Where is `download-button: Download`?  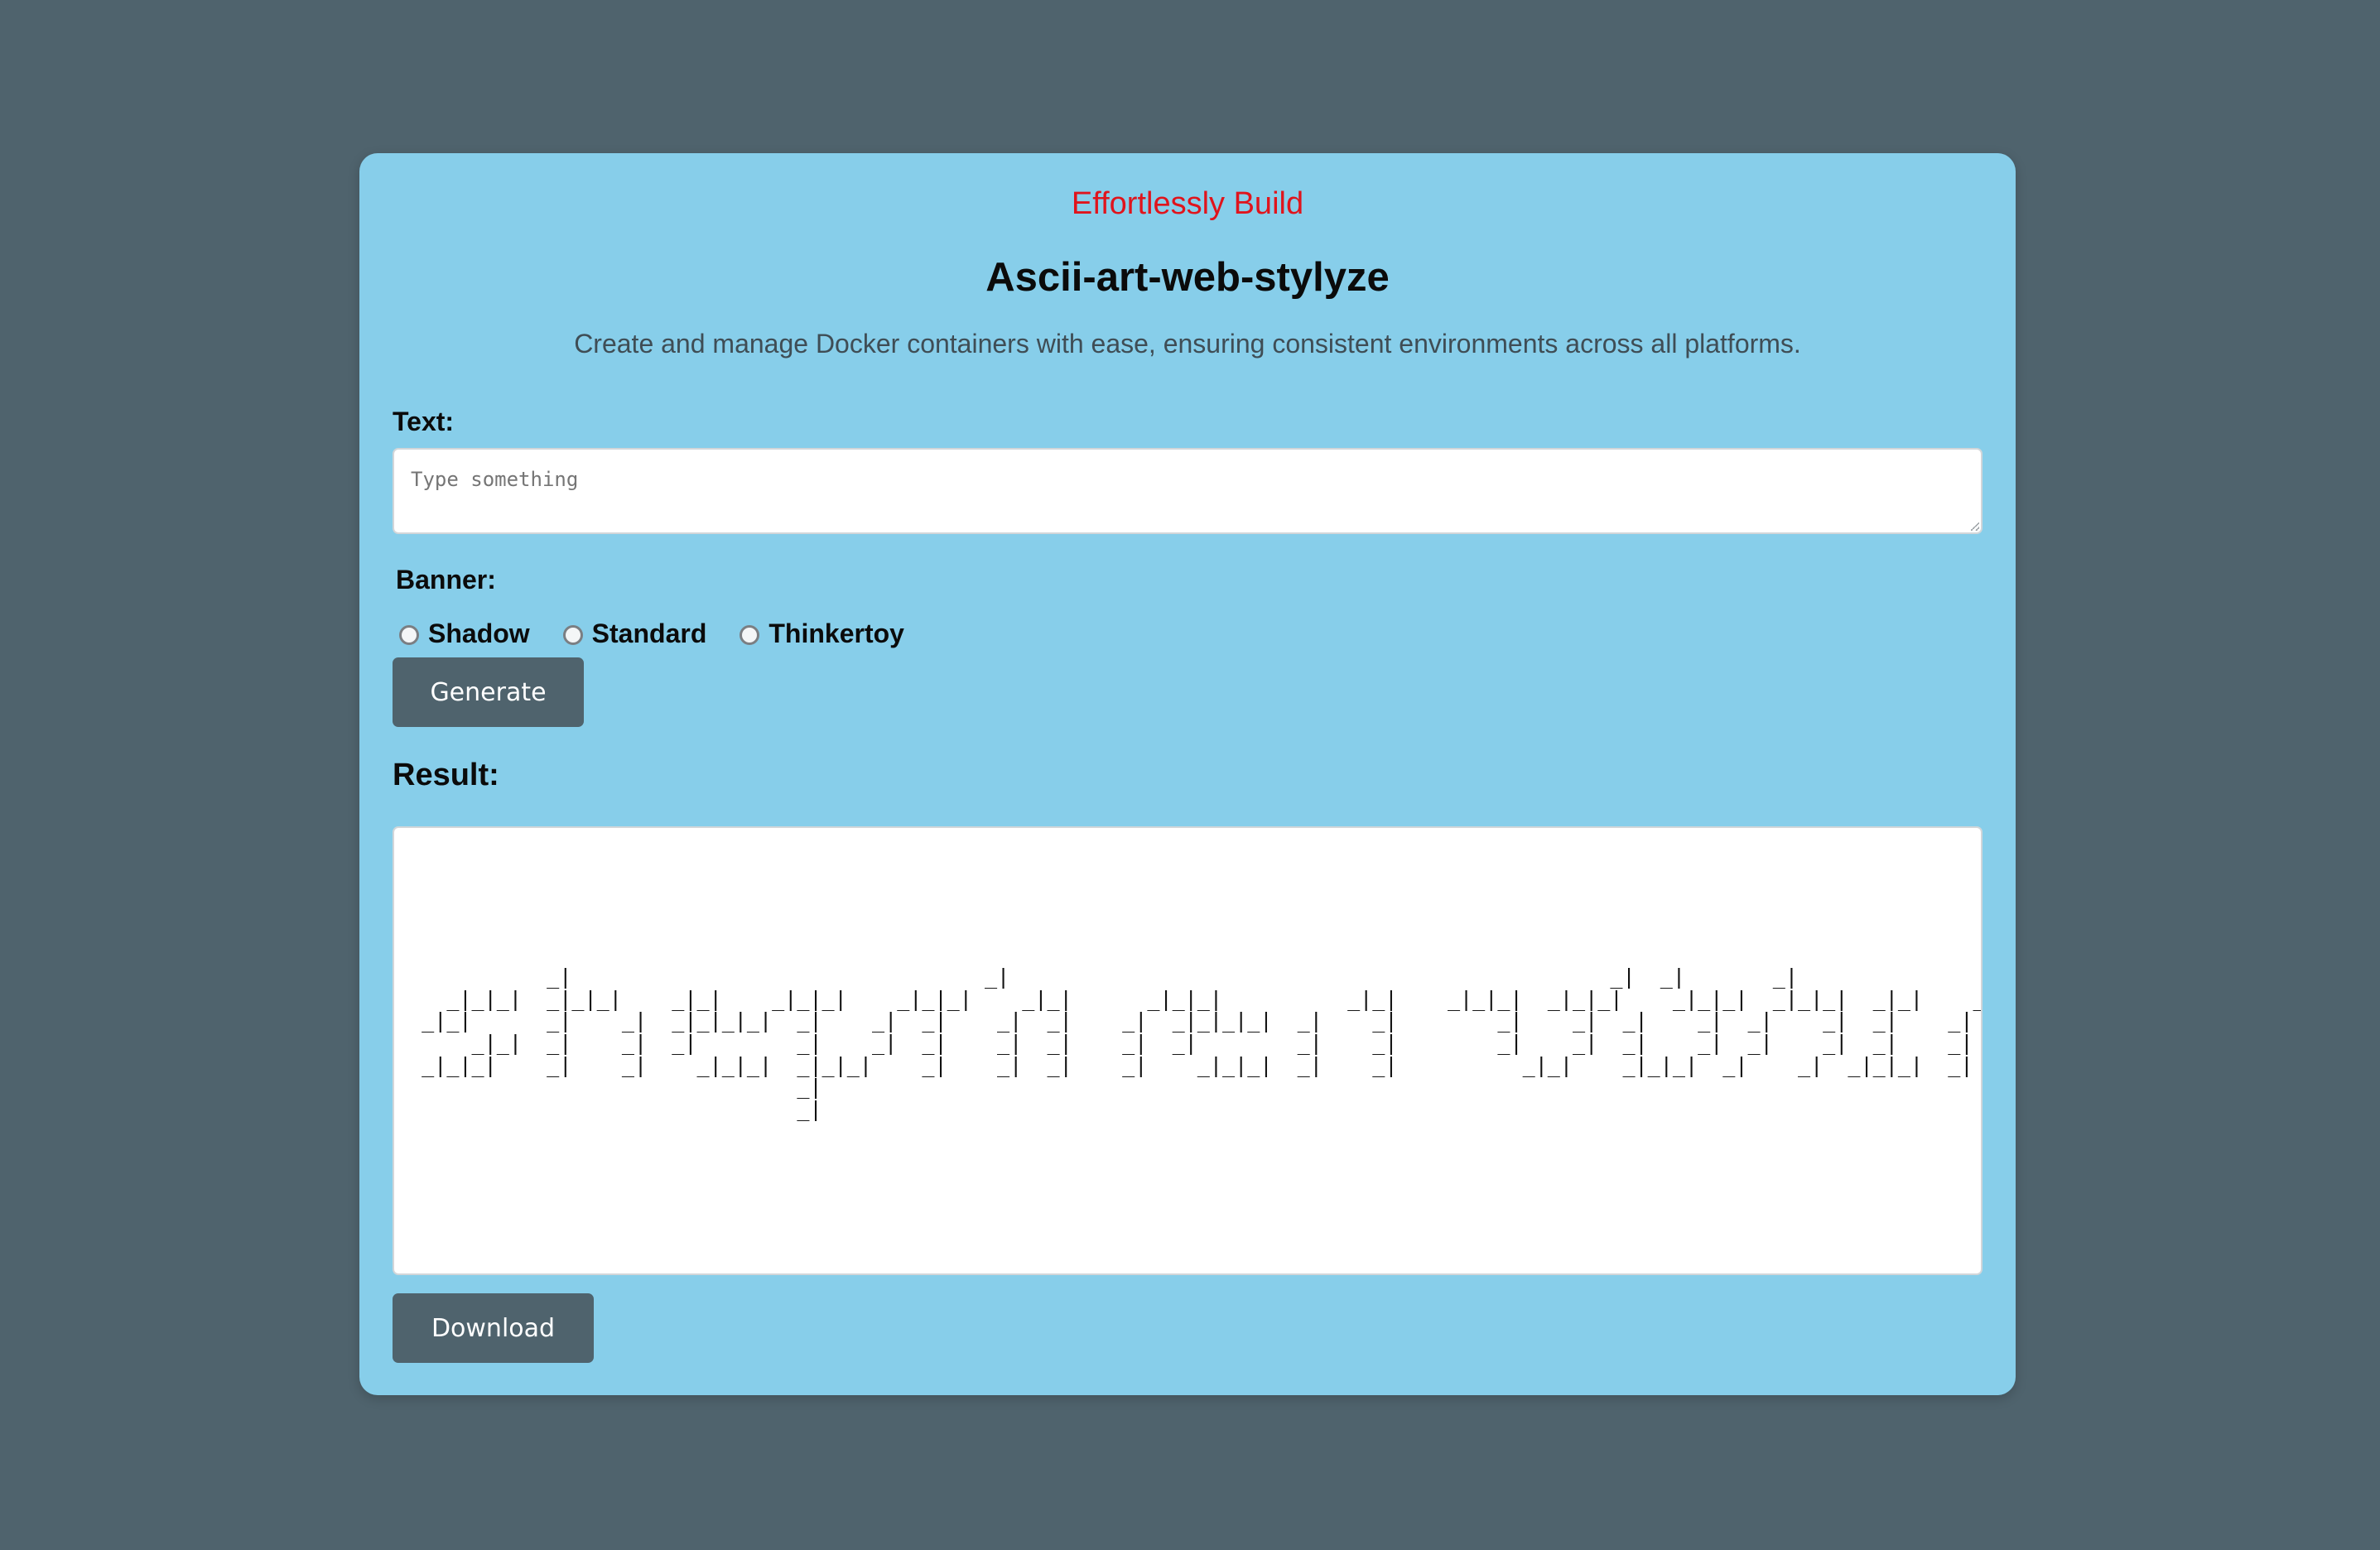 download-button: Download is located at coordinates (493, 1328).